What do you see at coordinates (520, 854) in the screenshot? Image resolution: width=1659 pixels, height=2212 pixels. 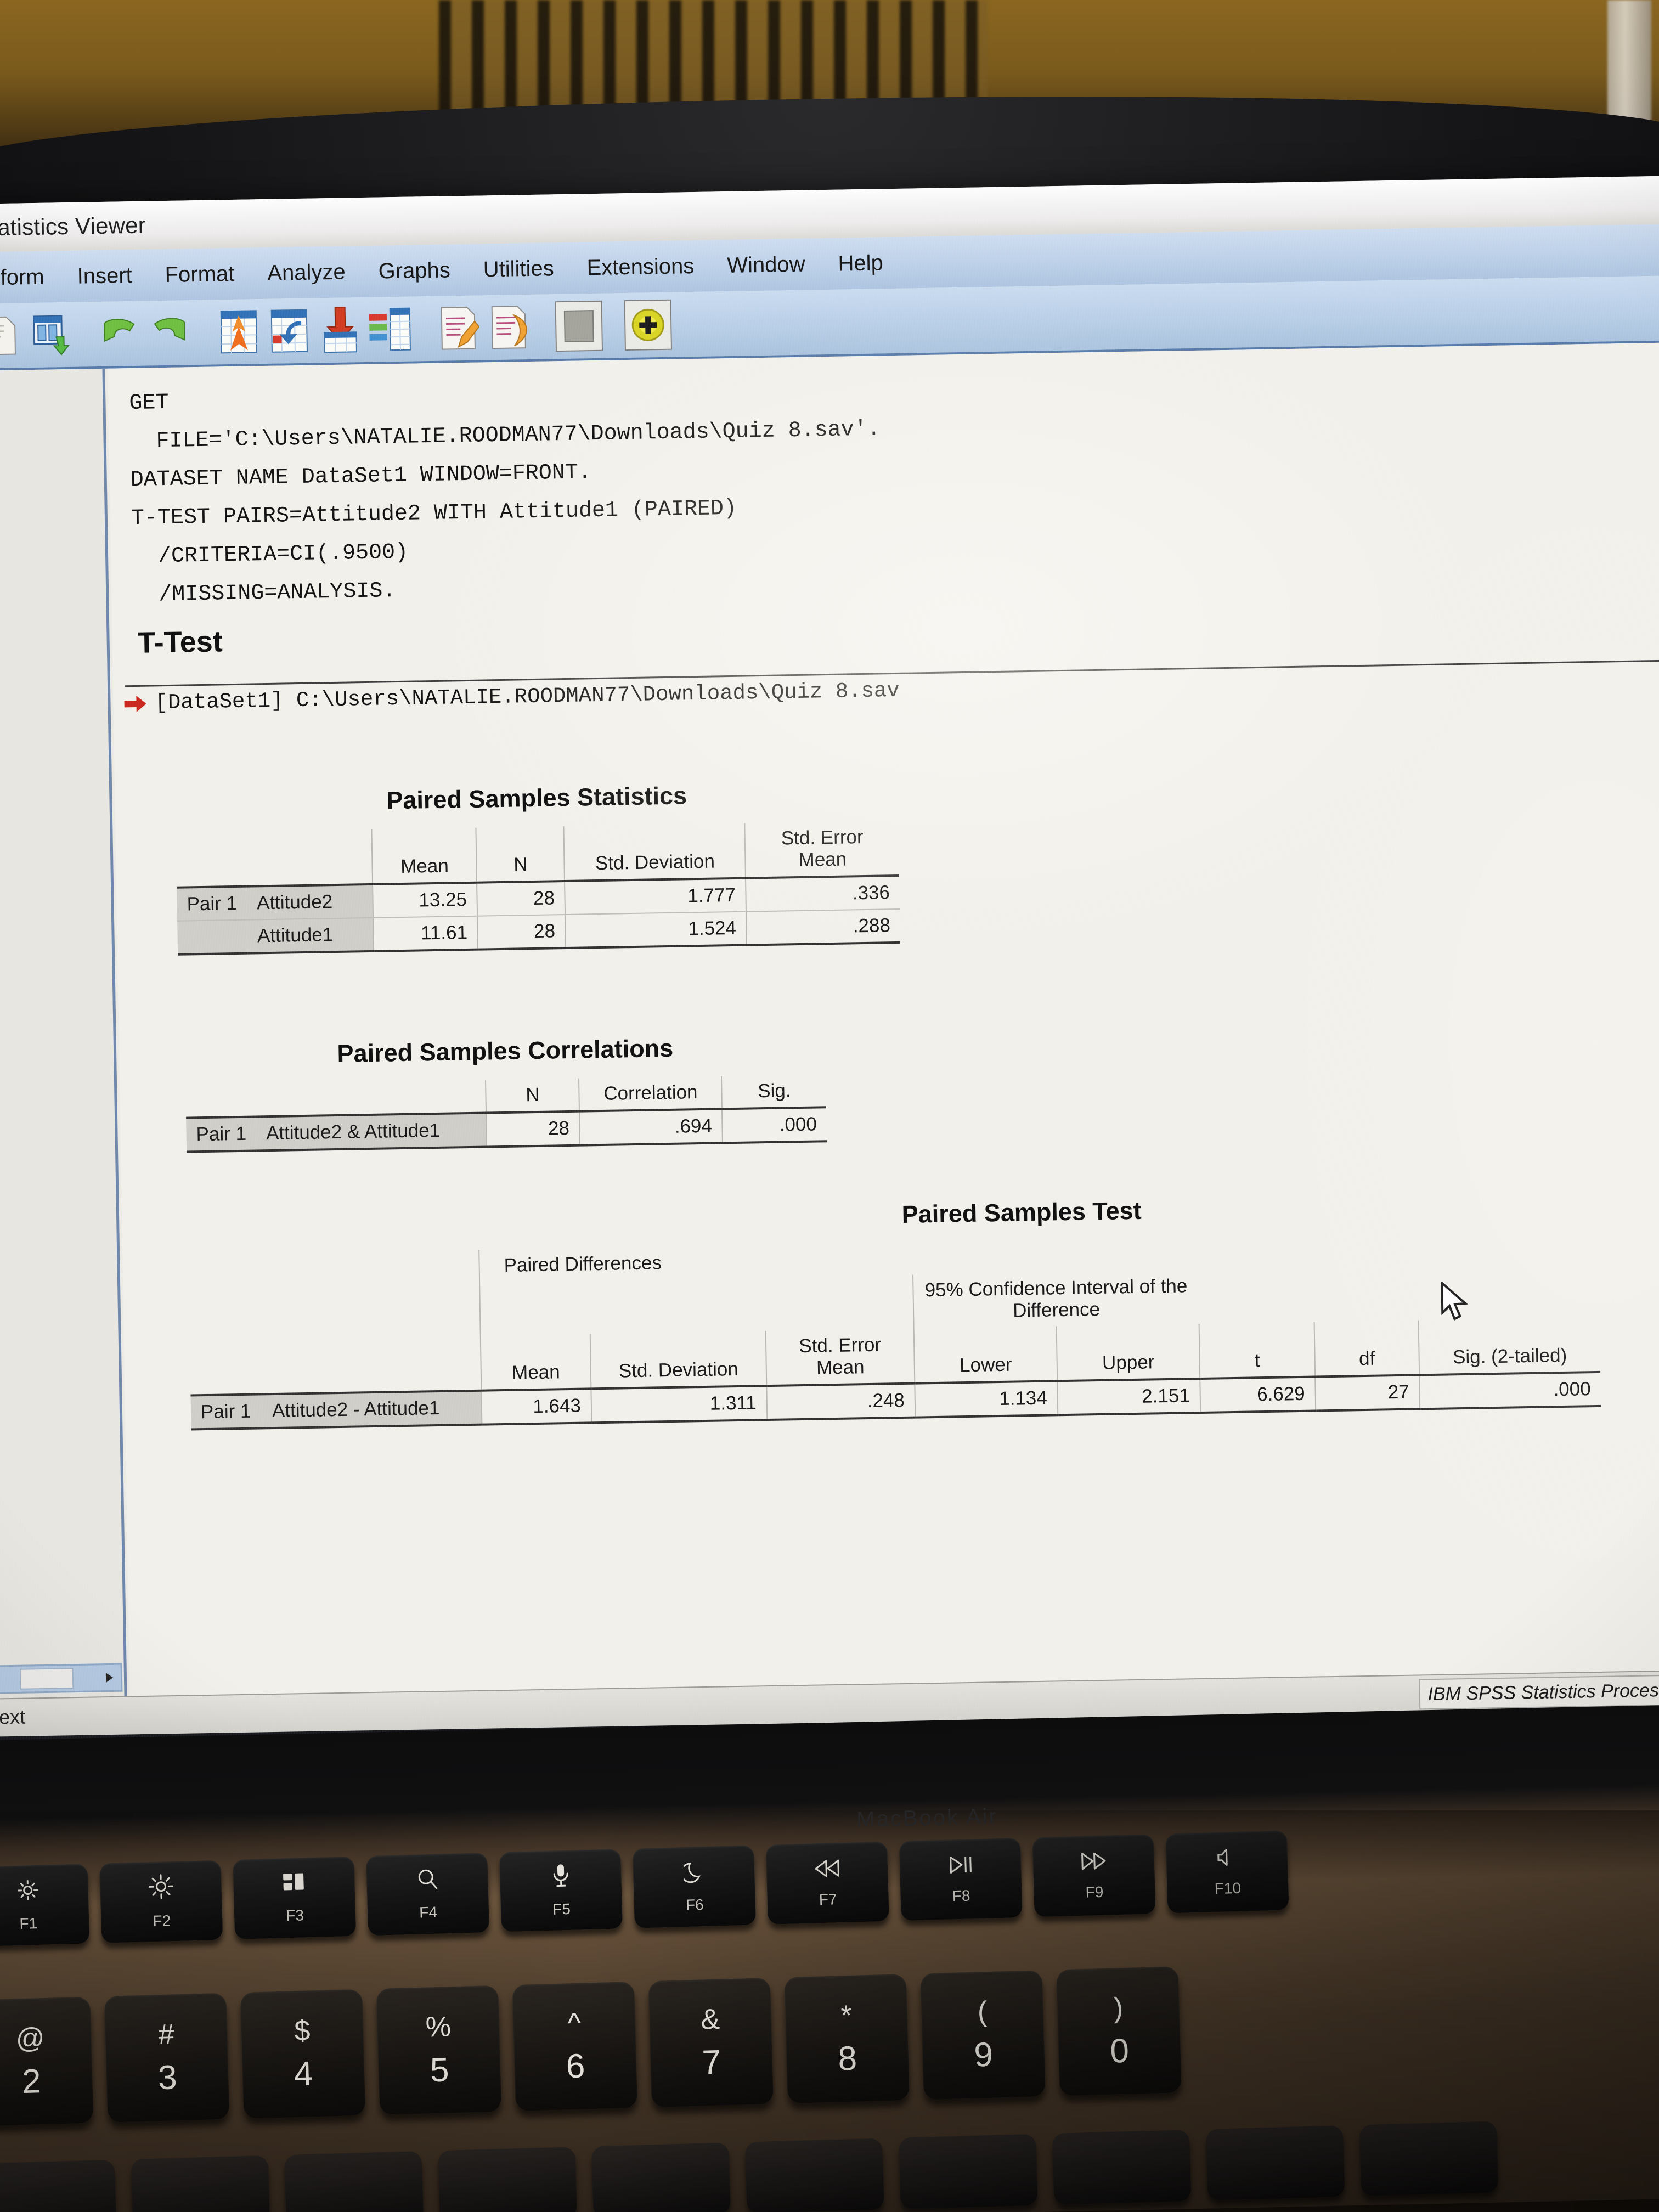 I see `col-header-n: N` at bounding box center [520, 854].